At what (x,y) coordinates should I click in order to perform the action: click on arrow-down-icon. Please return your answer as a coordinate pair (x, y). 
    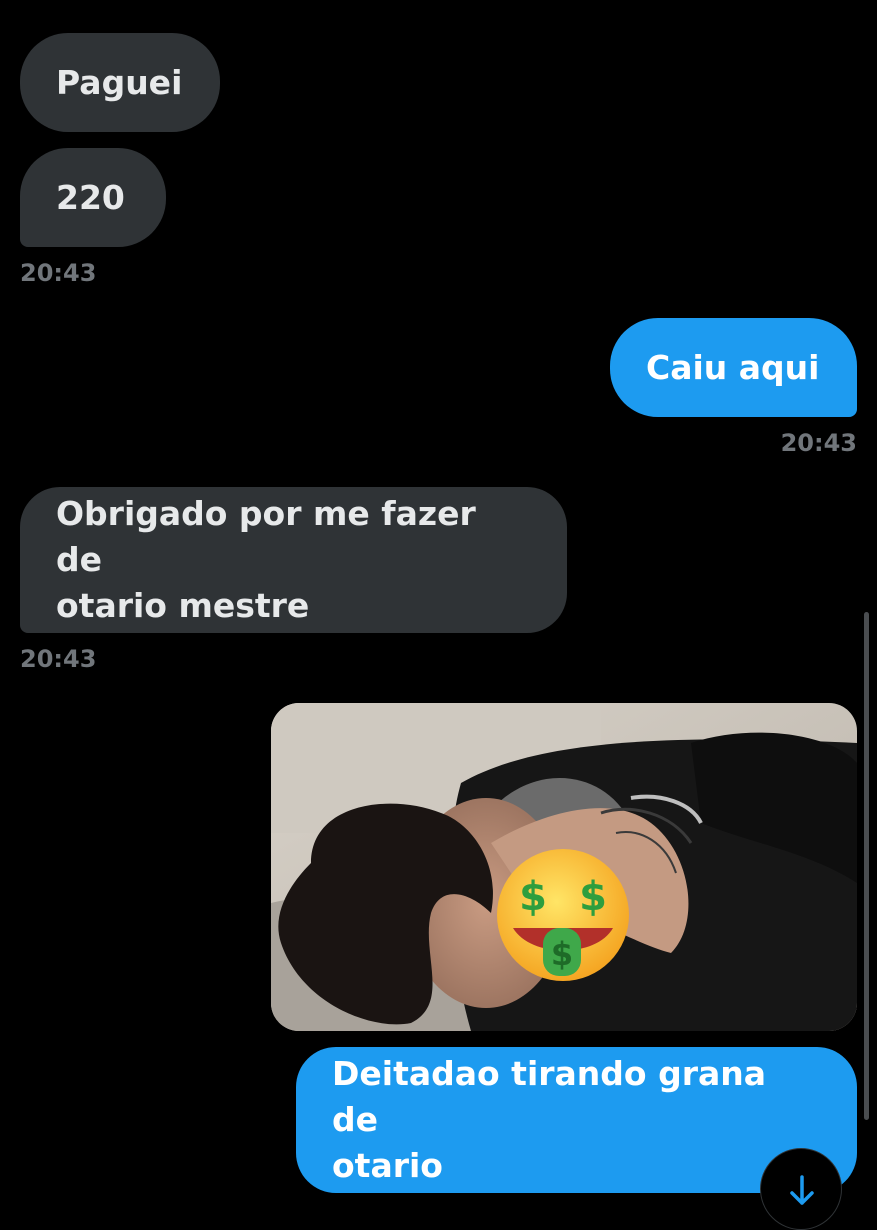
    Looking at the image, I should click on (802, 1190).